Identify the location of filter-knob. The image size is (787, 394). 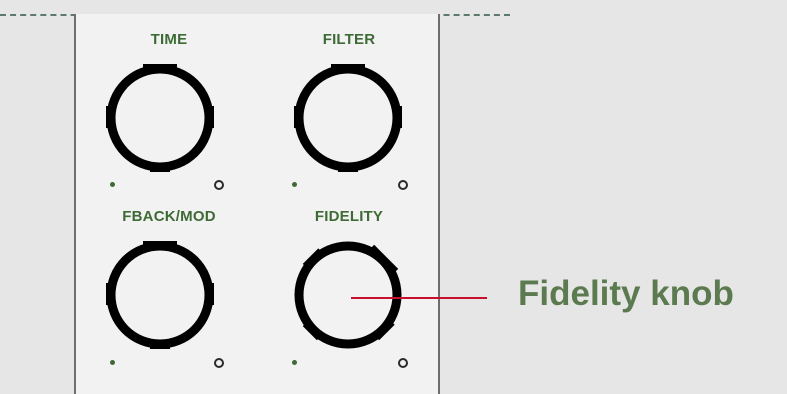
(348, 118).